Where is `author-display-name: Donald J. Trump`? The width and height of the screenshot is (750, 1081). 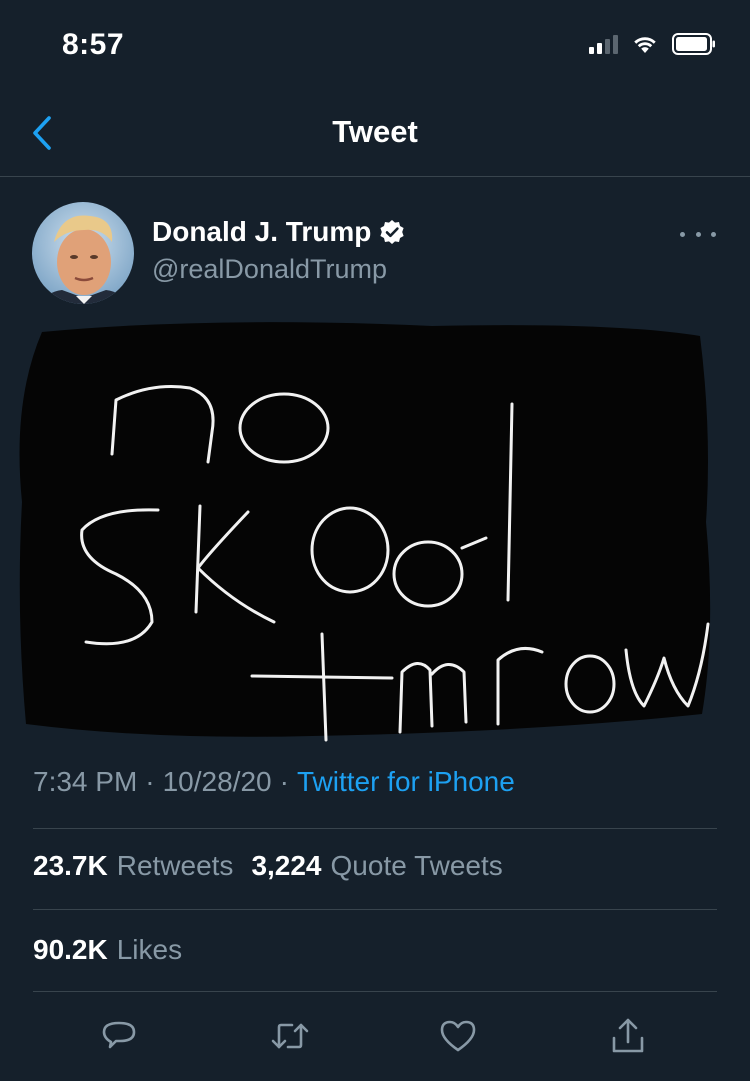 author-display-name: Donald J. Trump is located at coordinates (262, 231).